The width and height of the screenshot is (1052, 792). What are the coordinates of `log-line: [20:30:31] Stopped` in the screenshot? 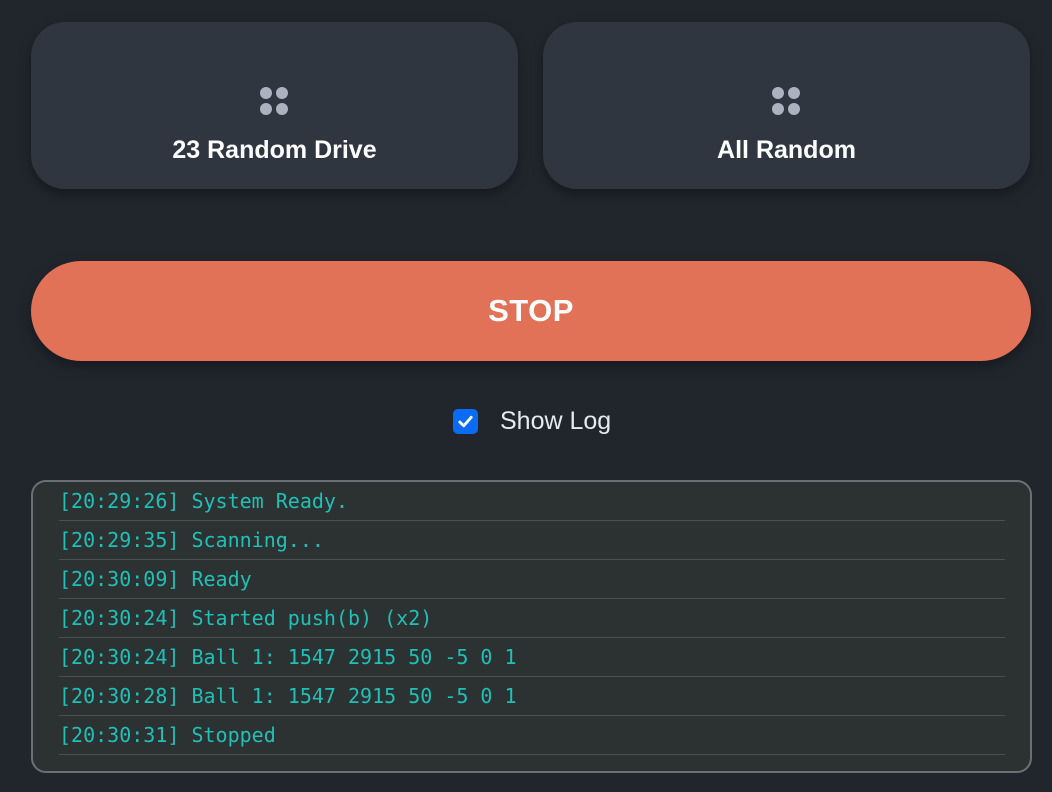 It's located at (532, 735).